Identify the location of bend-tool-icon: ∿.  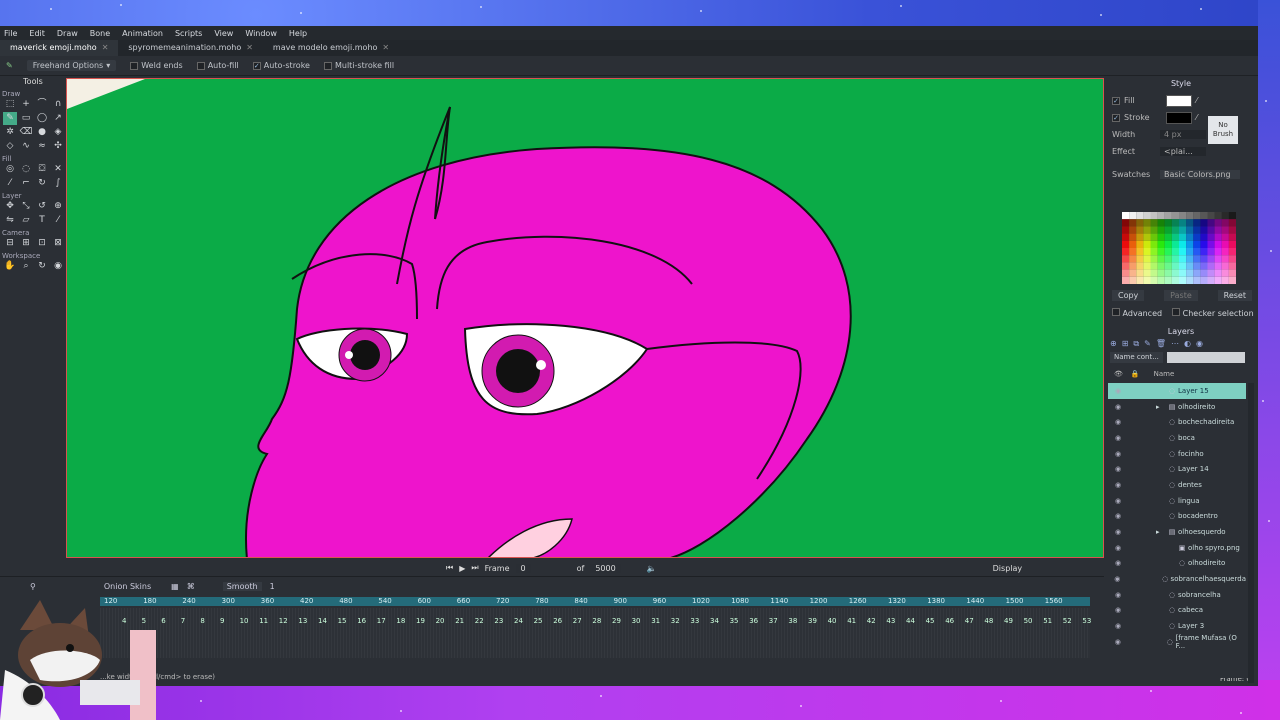
(26, 146).